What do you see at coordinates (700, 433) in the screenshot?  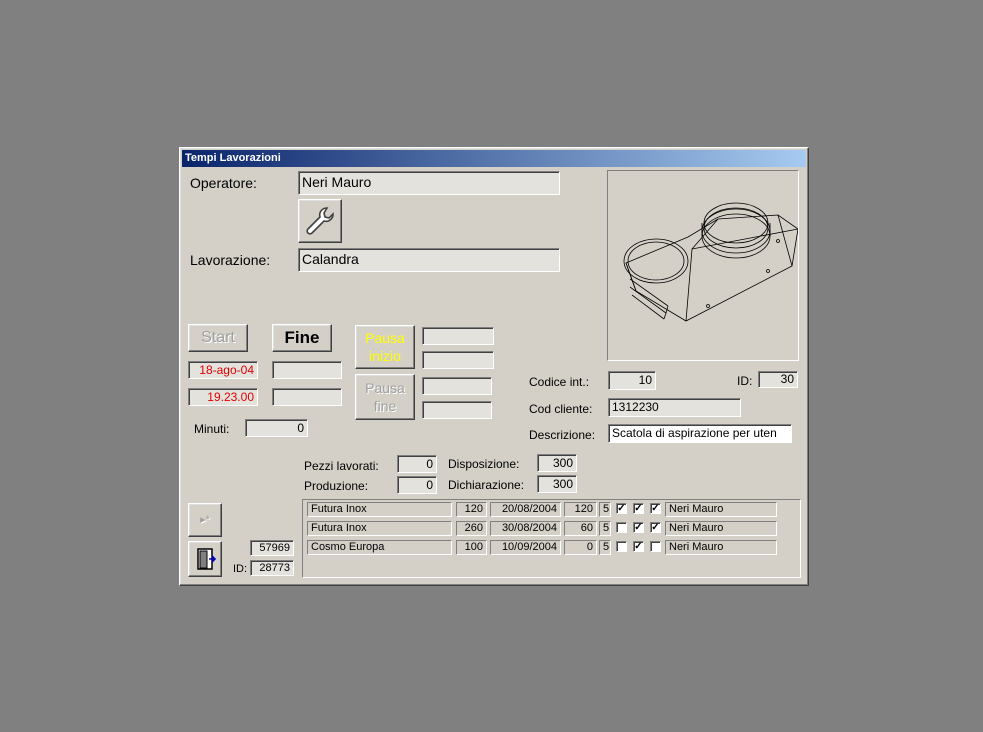 I see `descrizione-field: Scatola di aspirazione per uten` at bounding box center [700, 433].